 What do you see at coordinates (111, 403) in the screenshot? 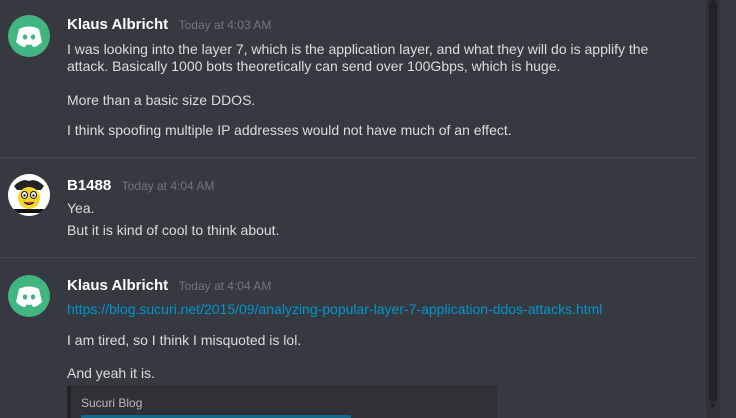
I see `embed-provider: Sucuri Blog` at bounding box center [111, 403].